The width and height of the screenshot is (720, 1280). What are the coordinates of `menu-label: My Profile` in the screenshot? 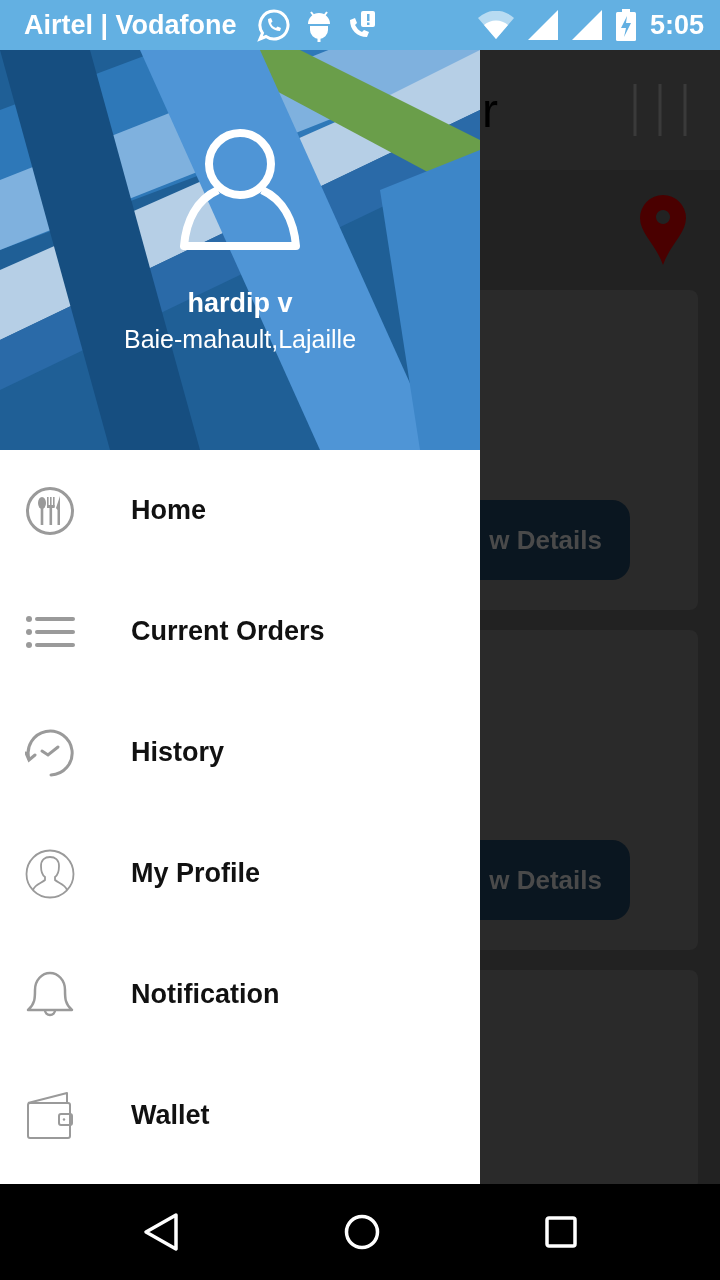 It's located at (196, 873).